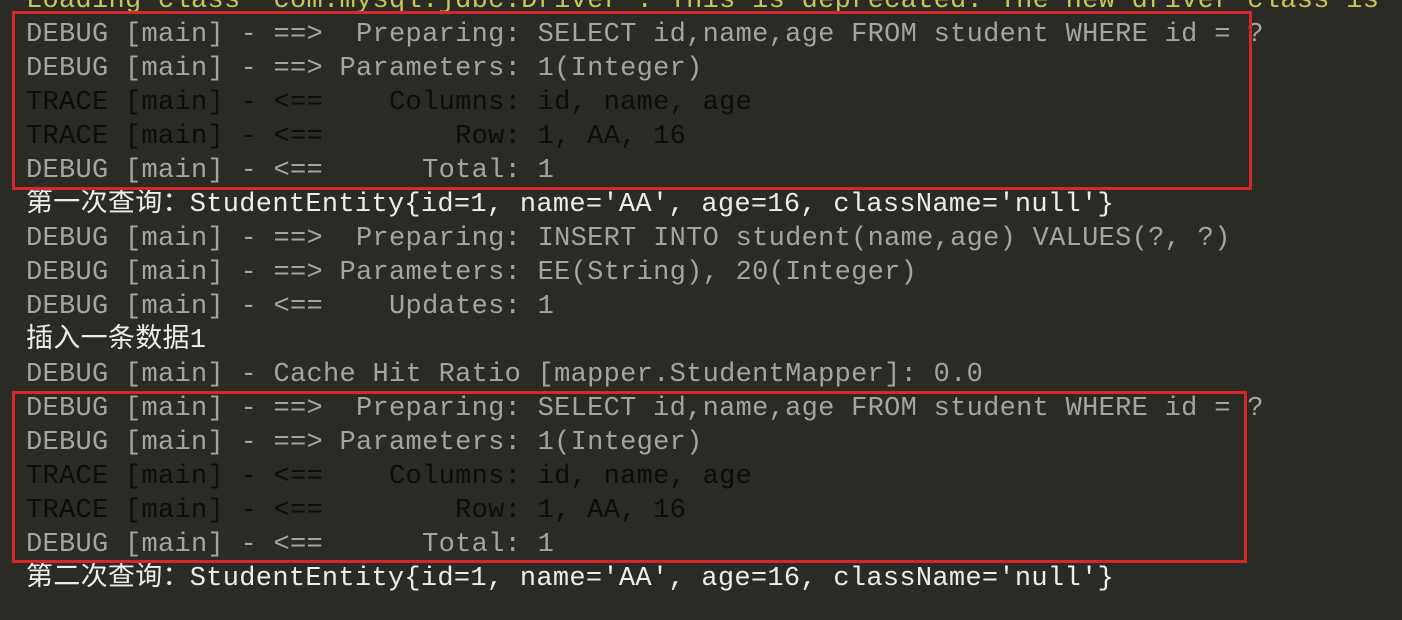 This screenshot has height=620, width=1402. What do you see at coordinates (356, 511) in the screenshot?
I see `log-line-row-2: TRACE [main] - <== Row: 1, AA, 16` at bounding box center [356, 511].